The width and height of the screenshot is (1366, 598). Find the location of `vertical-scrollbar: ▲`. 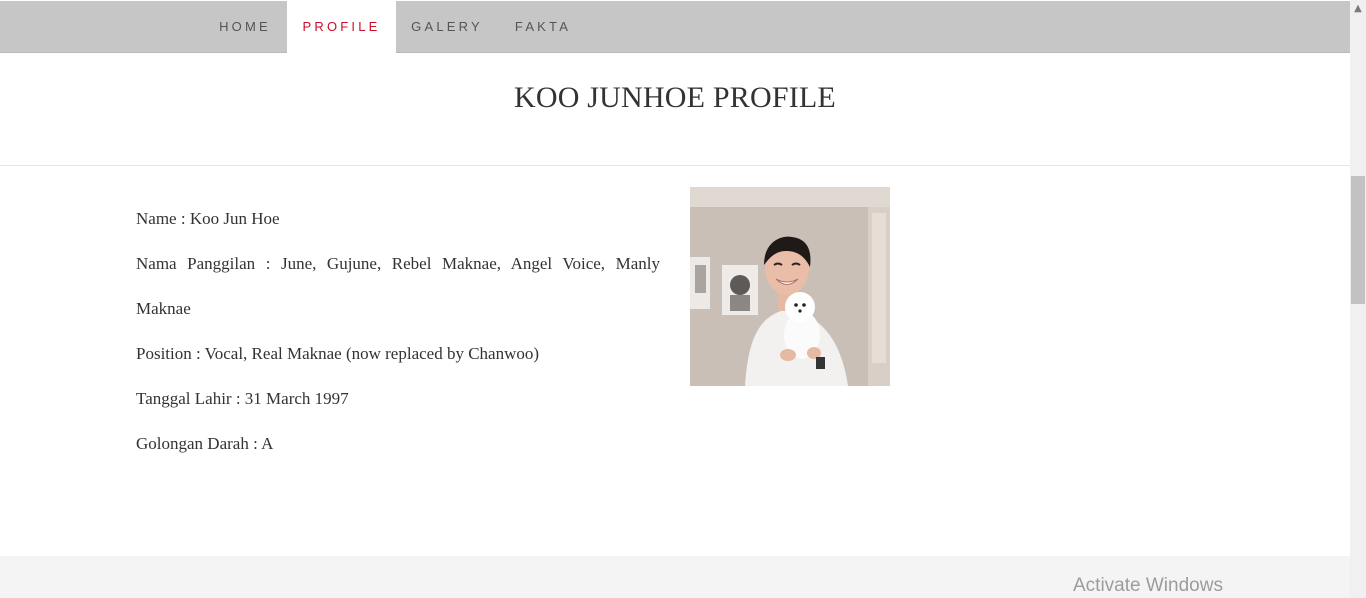

vertical-scrollbar: ▲ is located at coordinates (1358, 299).